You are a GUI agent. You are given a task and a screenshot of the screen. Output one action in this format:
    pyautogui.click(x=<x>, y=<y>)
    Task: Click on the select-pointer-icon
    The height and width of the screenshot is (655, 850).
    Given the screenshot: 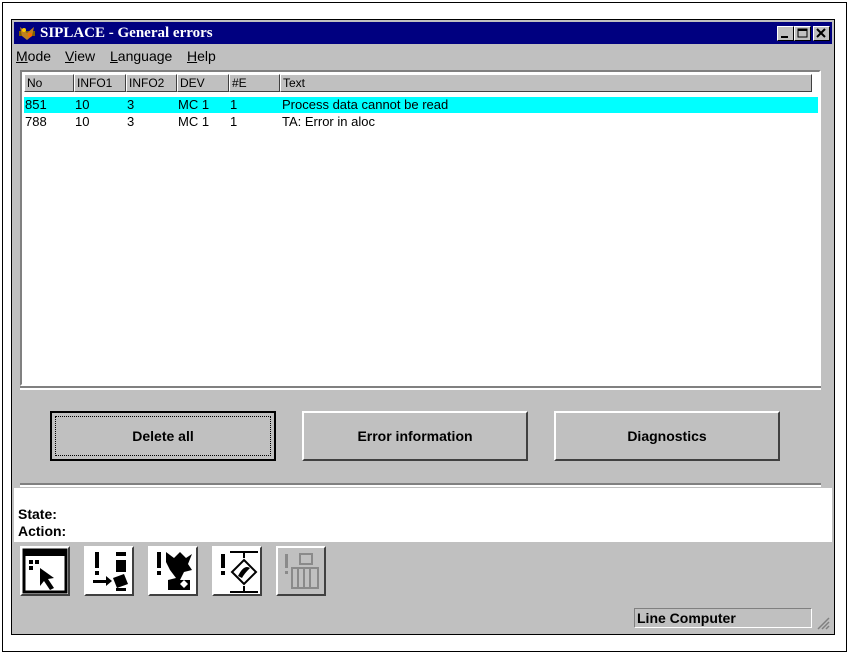 What is the action you would take?
    pyautogui.click(x=45, y=571)
    